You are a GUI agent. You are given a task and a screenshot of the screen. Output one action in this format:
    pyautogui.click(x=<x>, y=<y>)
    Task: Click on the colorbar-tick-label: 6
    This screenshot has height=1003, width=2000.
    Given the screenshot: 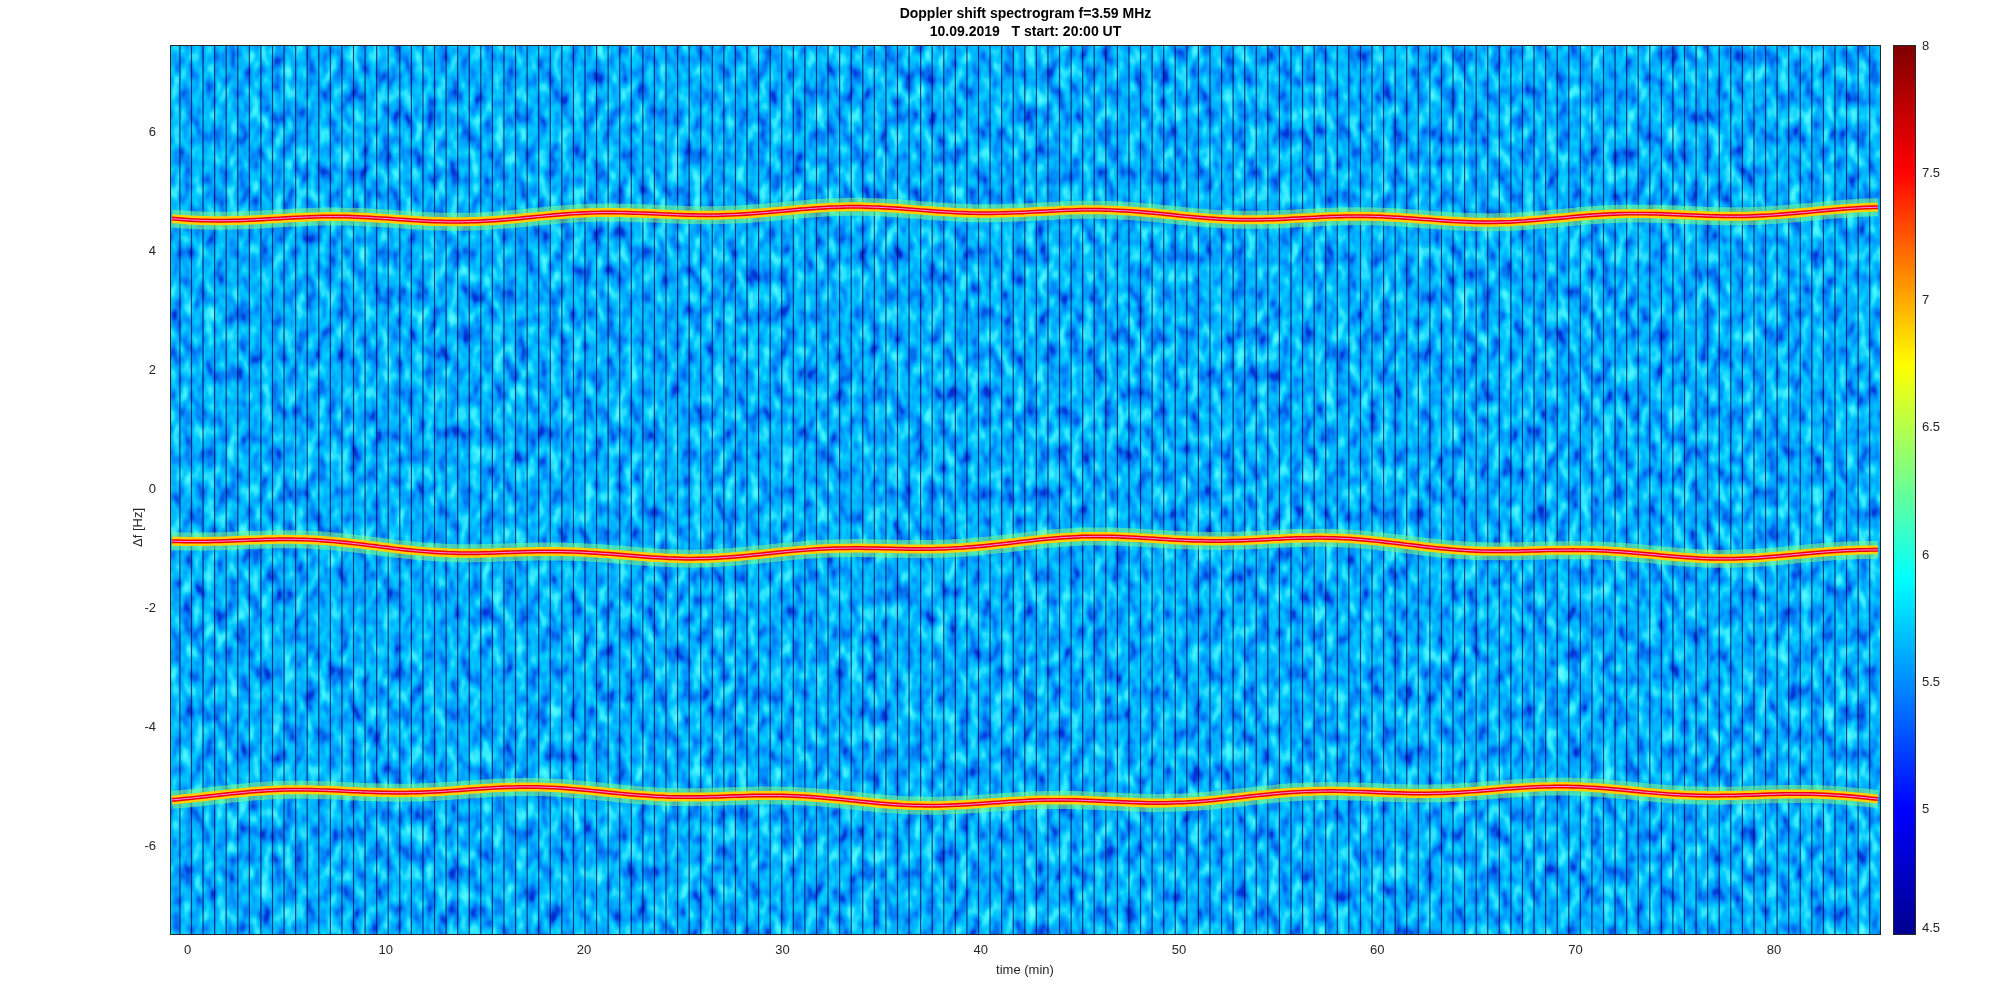 What is the action you would take?
    pyautogui.click(x=1926, y=554)
    